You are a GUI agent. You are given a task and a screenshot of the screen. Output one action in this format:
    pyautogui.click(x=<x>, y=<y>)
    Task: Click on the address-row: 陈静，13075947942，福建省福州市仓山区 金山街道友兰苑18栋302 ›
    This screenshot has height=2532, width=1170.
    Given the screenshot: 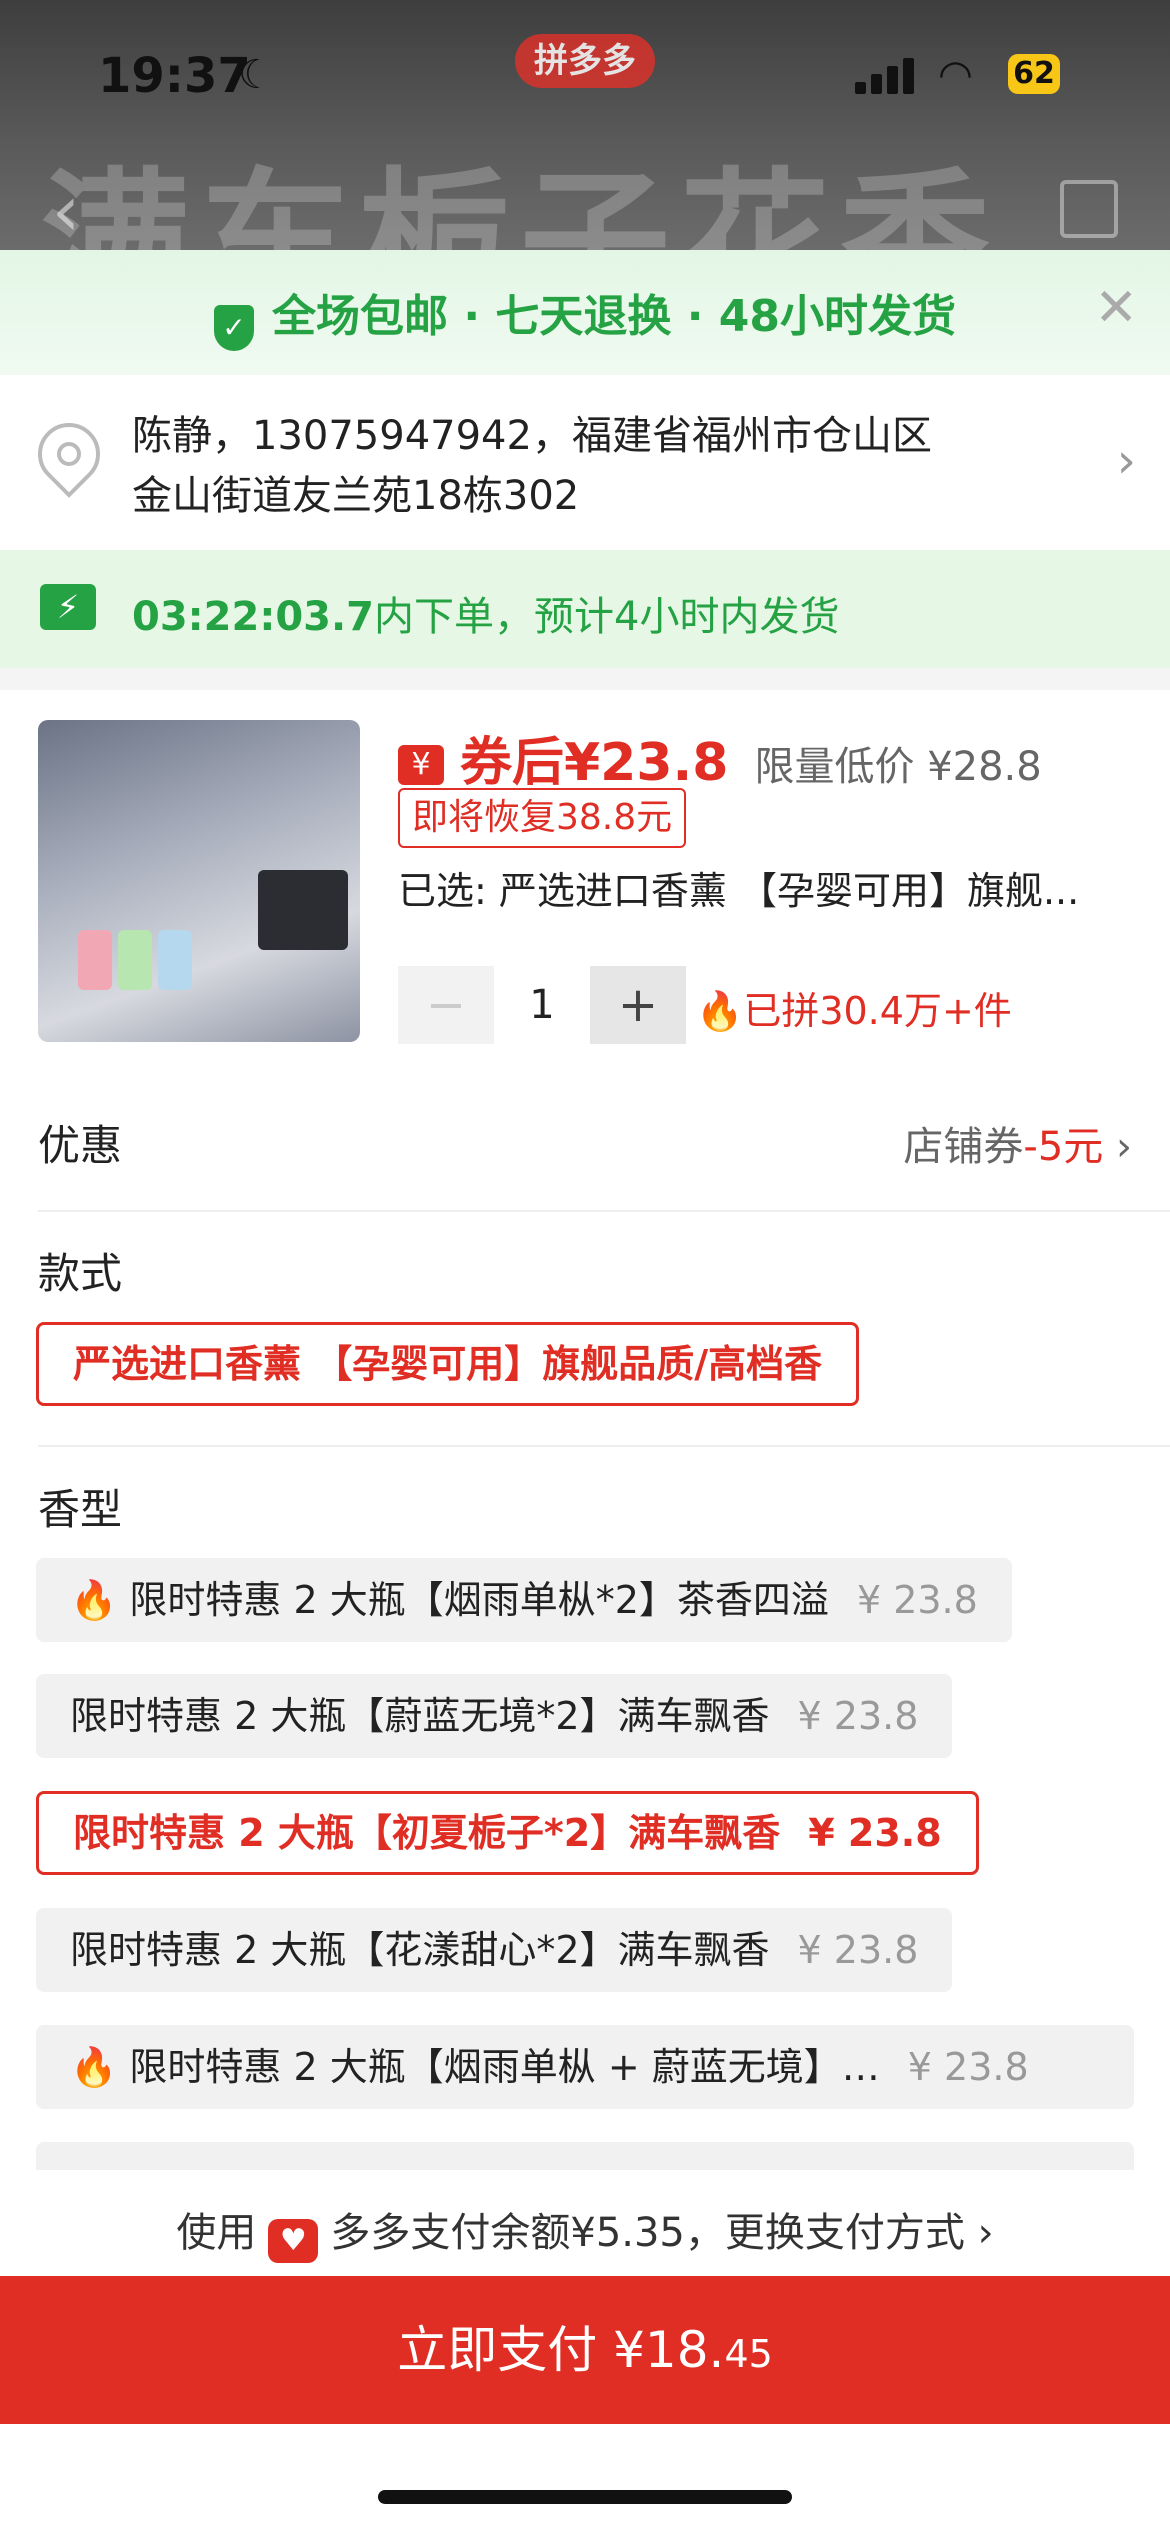 What is the action you would take?
    pyautogui.click(x=585, y=462)
    